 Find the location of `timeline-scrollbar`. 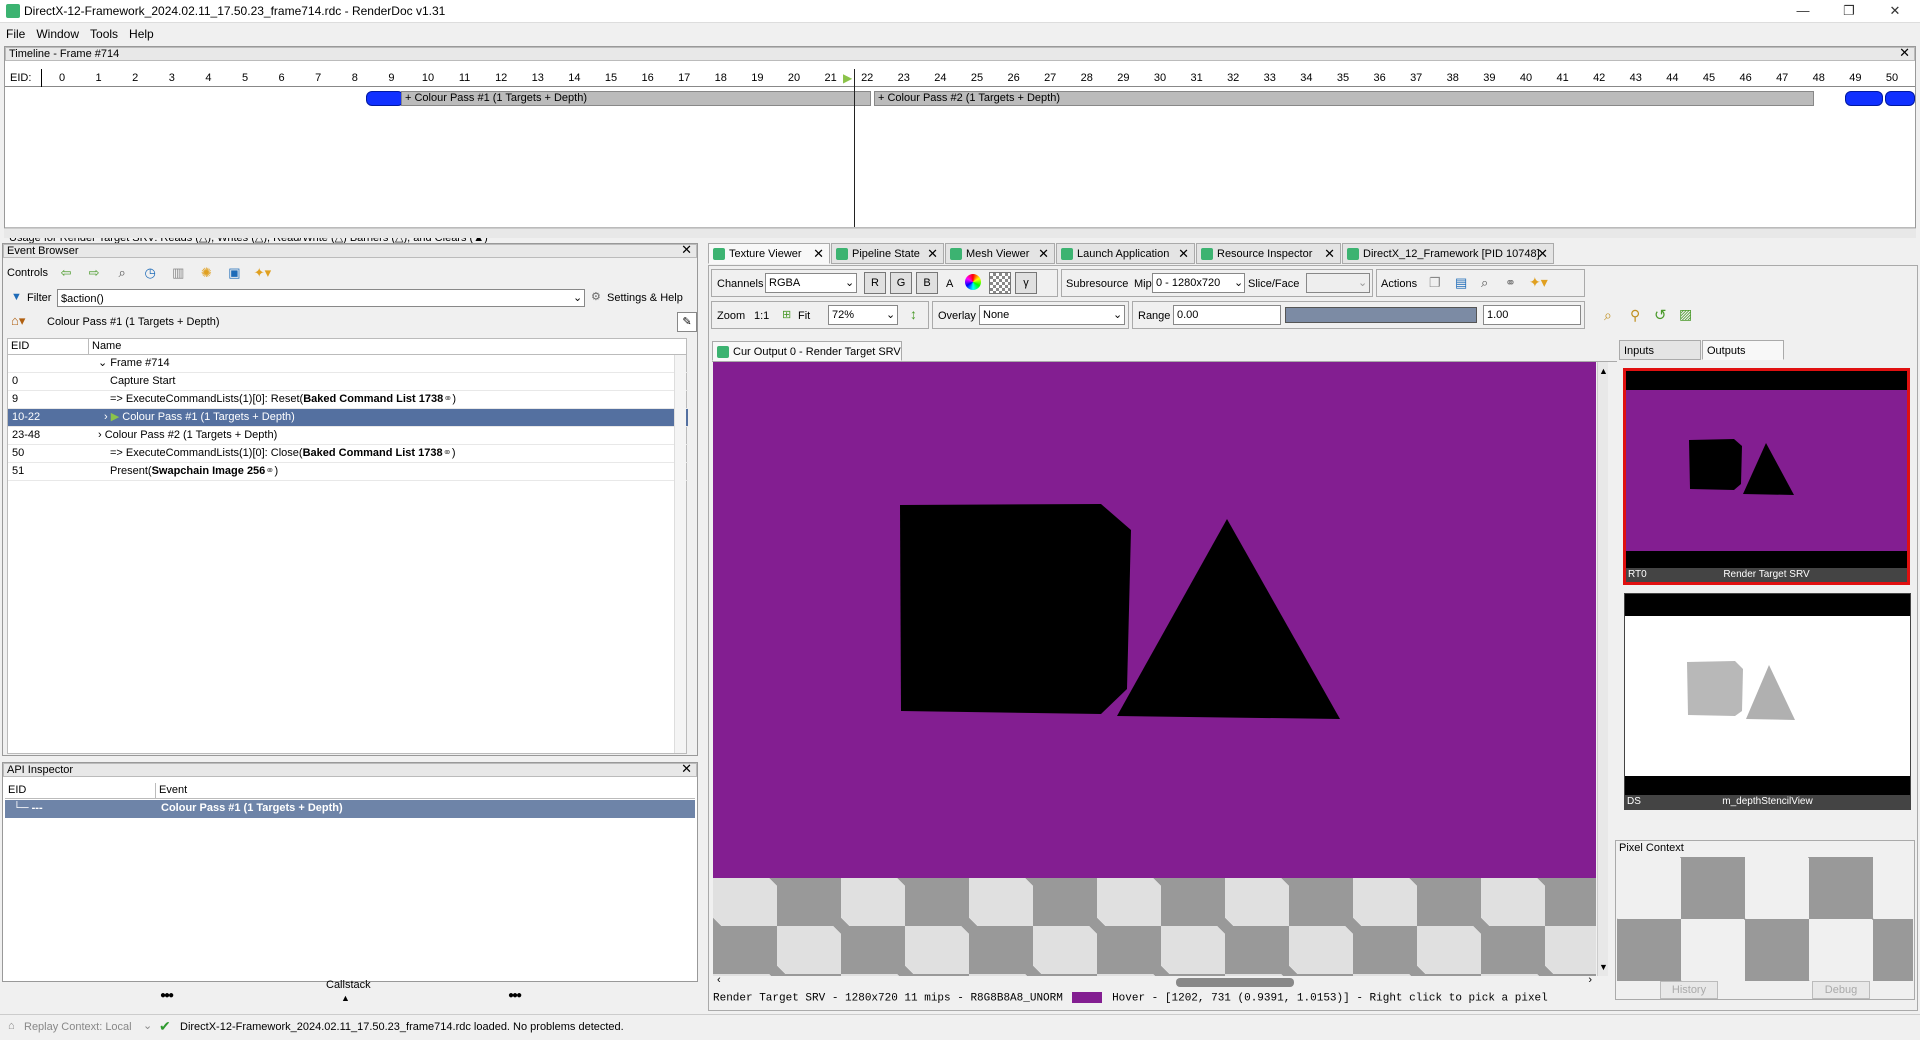

timeline-scrollbar is located at coordinates (960, 233).